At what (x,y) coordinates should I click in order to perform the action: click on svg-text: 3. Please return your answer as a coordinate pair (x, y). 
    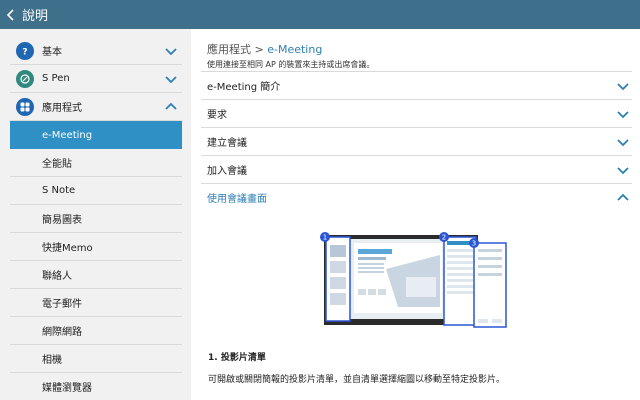
    Looking at the image, I should click on (474, 244).